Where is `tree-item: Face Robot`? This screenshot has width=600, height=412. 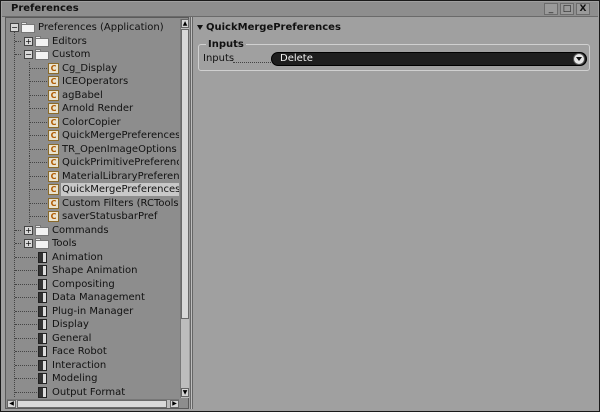 tree-item: Face Robot is located at coordinates (93, 351).